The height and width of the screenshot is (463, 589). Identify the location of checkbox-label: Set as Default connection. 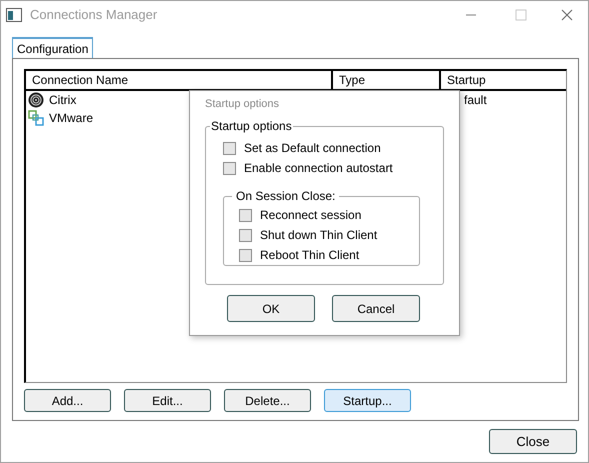
(312, 148).